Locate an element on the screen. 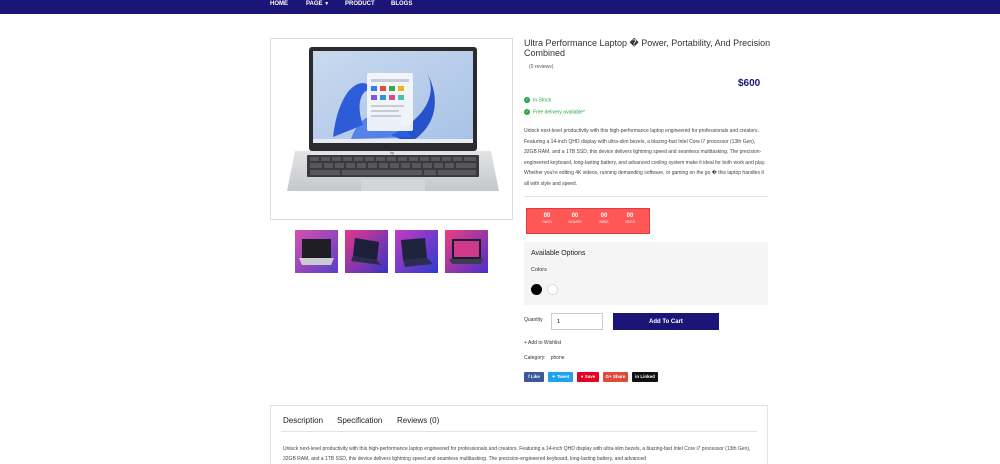 This screenshot has width=1000, height=464. in-stock-label: In Stock is located at coordinates (542, 100).